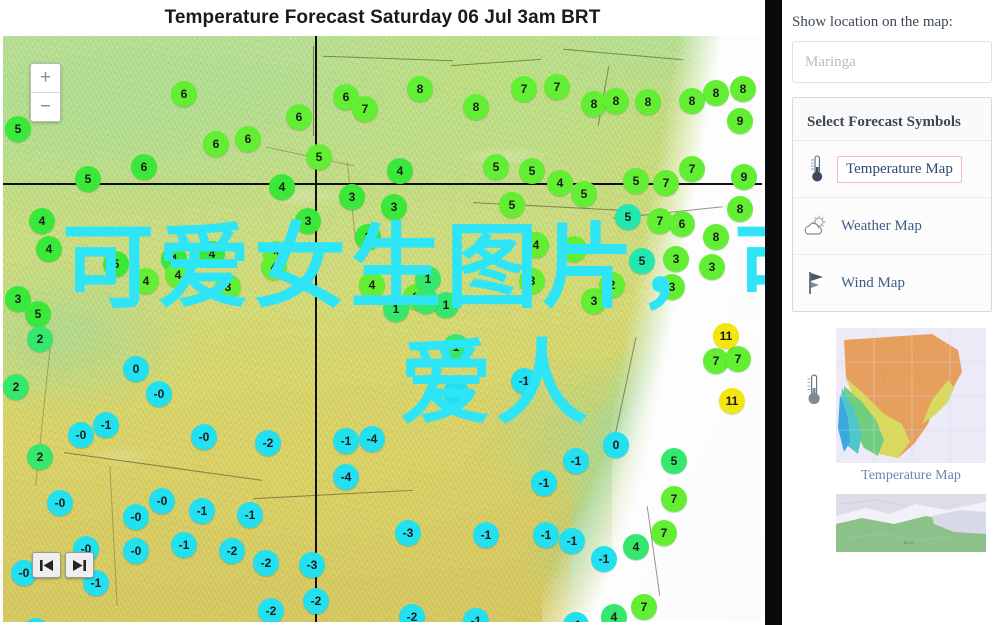 The height and width of the screenshot is (625, 1002). What do you see at coordinates (892, 62) in the screenshot?
I see `location-search-input: Maringa` at bounding box center [892, 62].